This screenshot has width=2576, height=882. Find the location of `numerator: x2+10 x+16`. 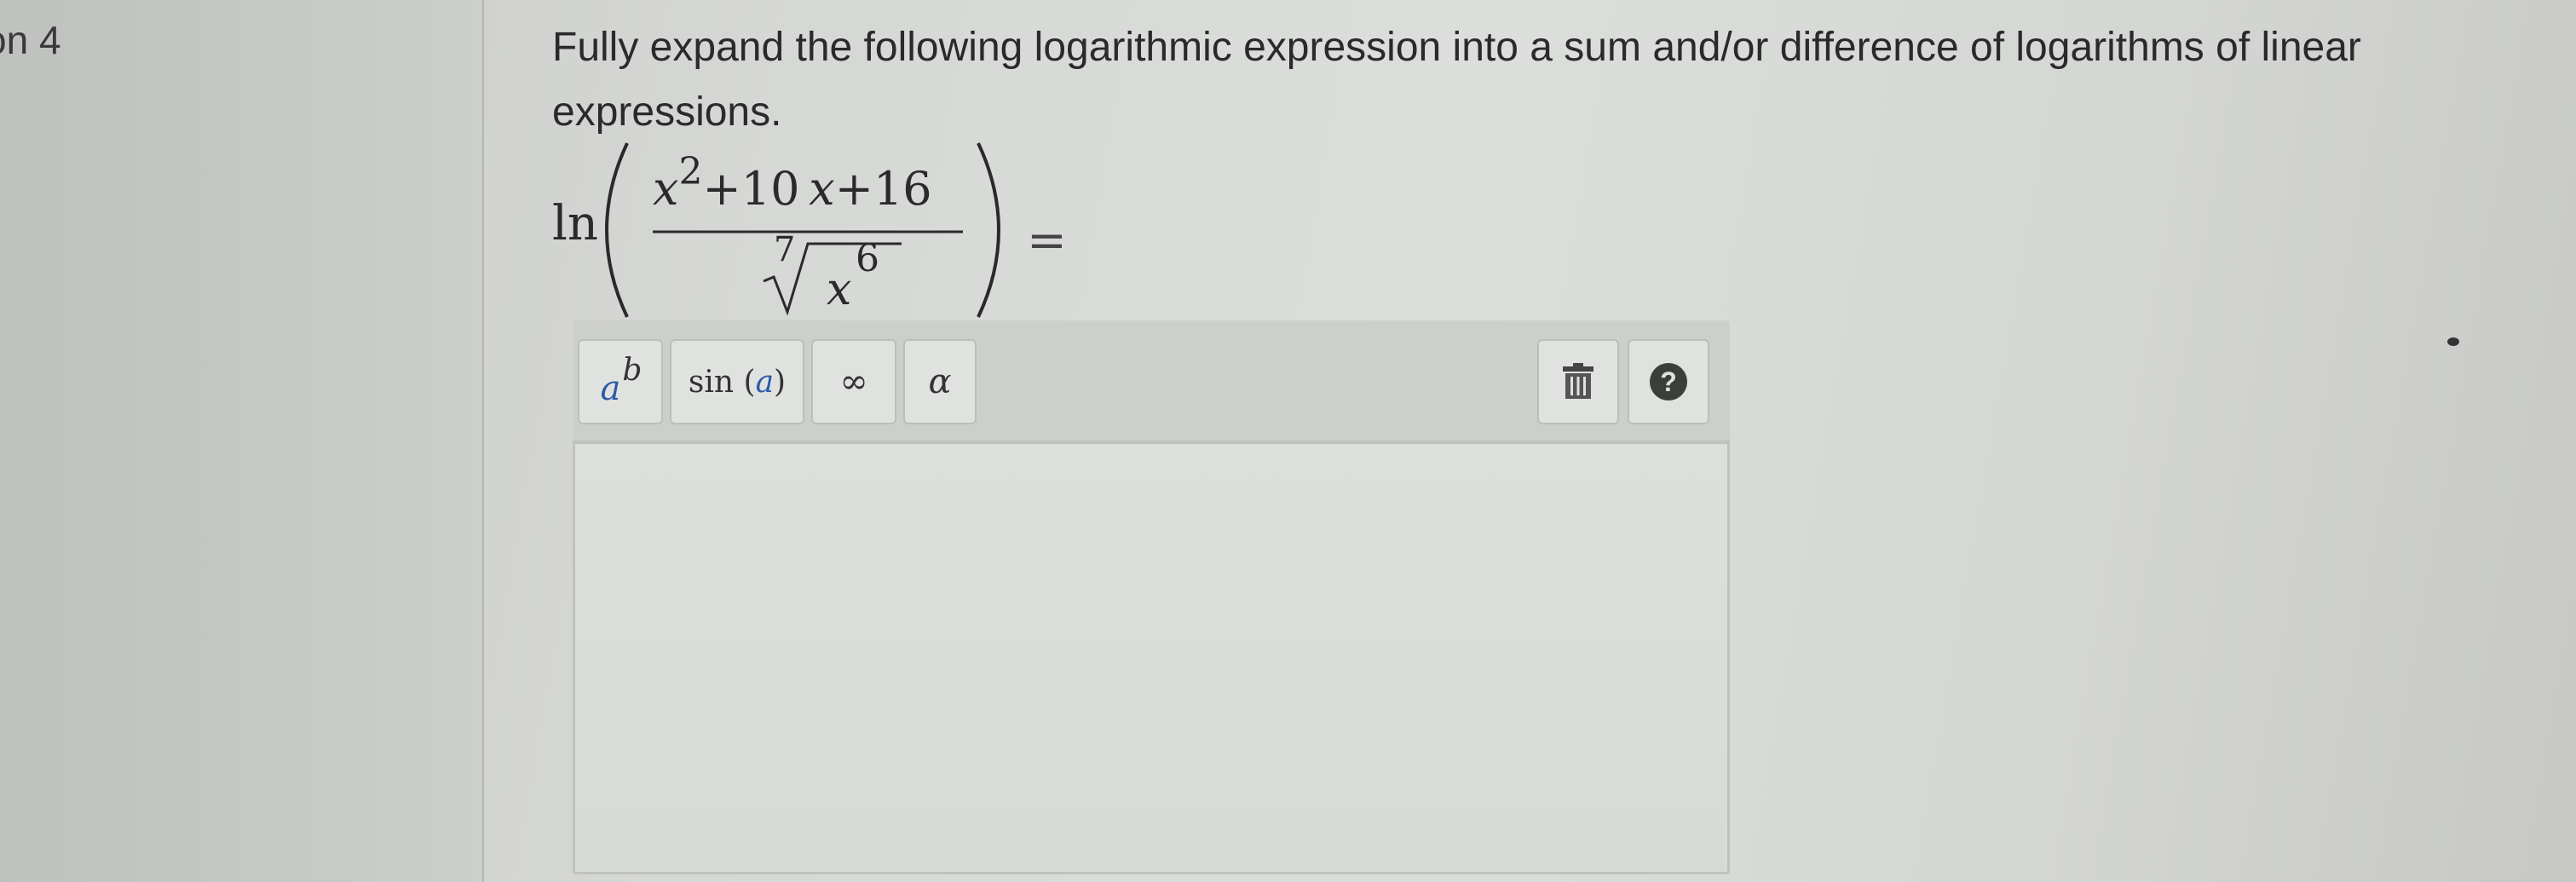

numerator: x2+10 x+16 is located at coordinates (792, 183).